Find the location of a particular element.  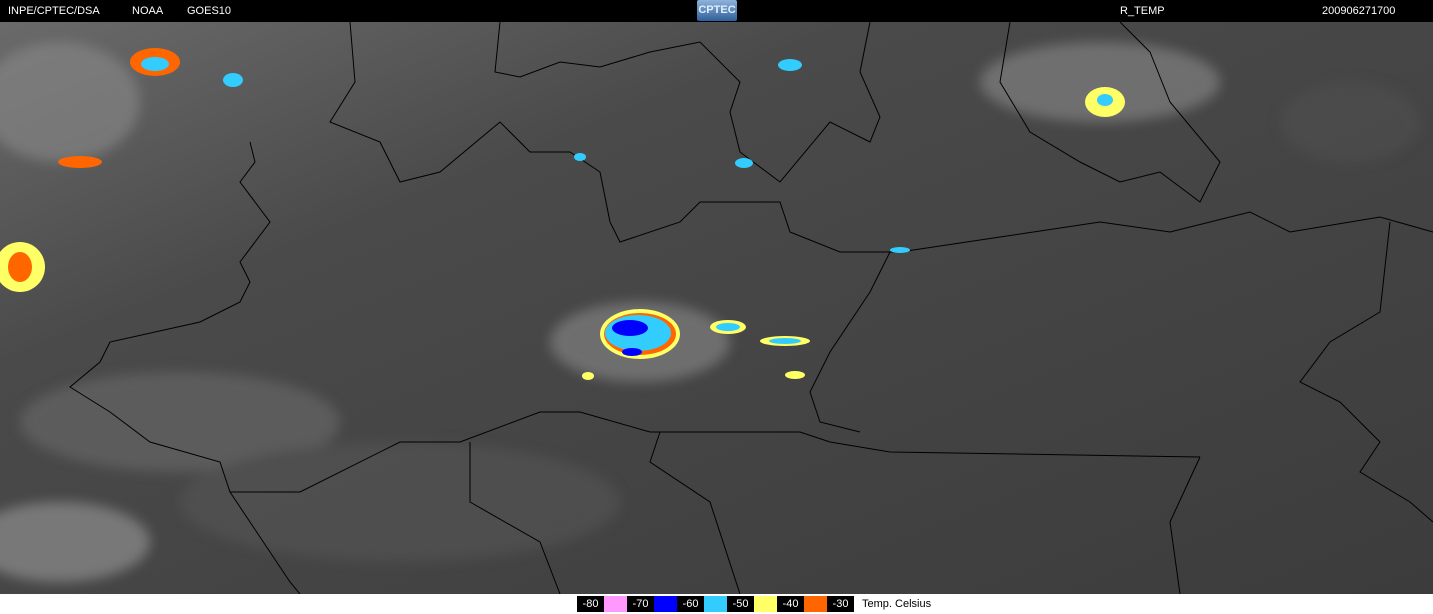

legend-swatch-orange is located at coordinates (815, 604).